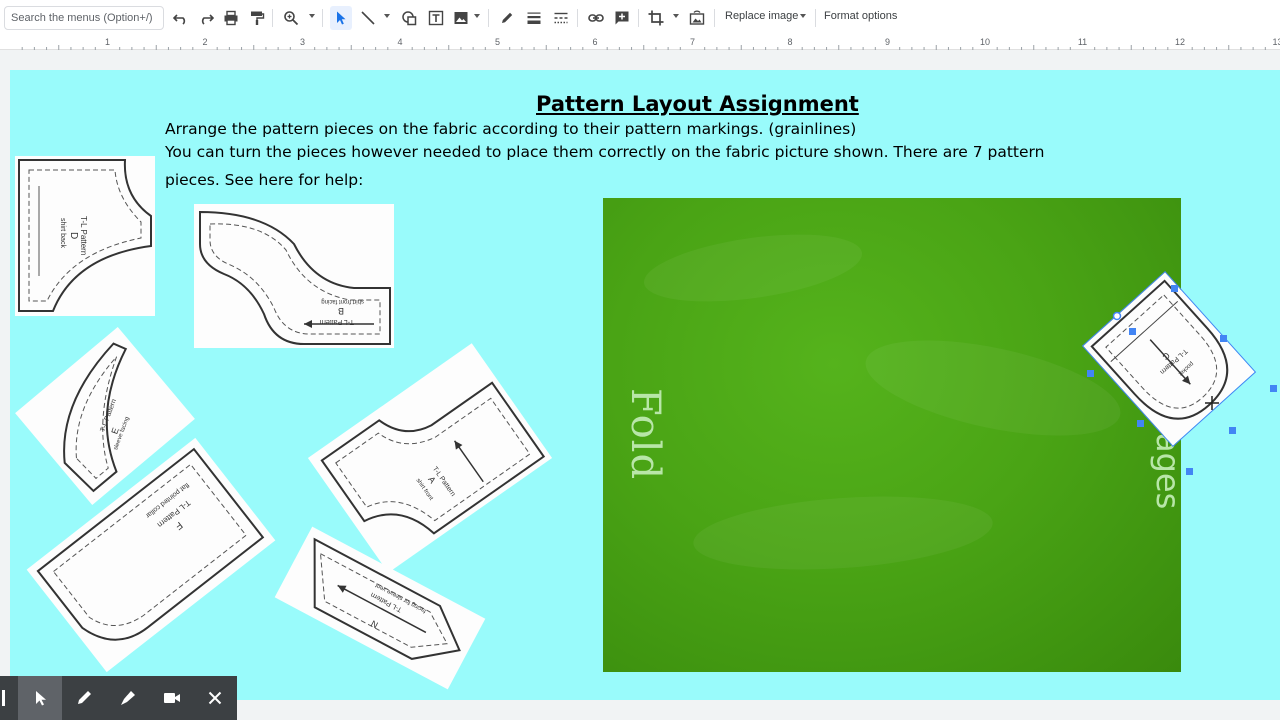 The height and width of the screenshot is (720, 1280). I want to click on cursor-arrow-icon, so click(41, 698).